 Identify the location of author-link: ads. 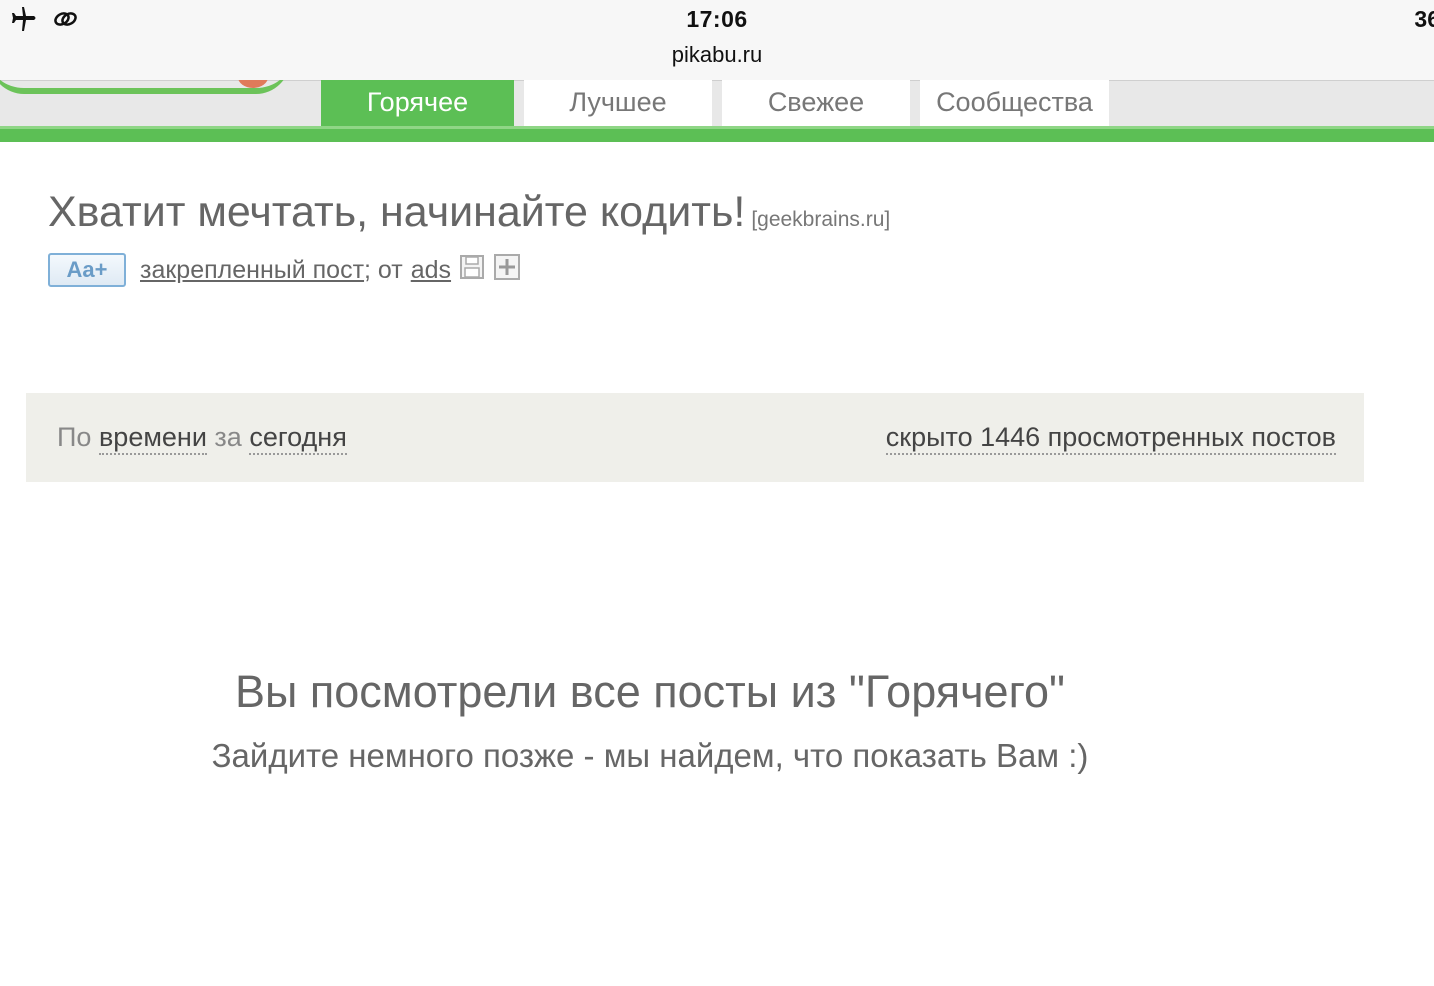
(431, 270).